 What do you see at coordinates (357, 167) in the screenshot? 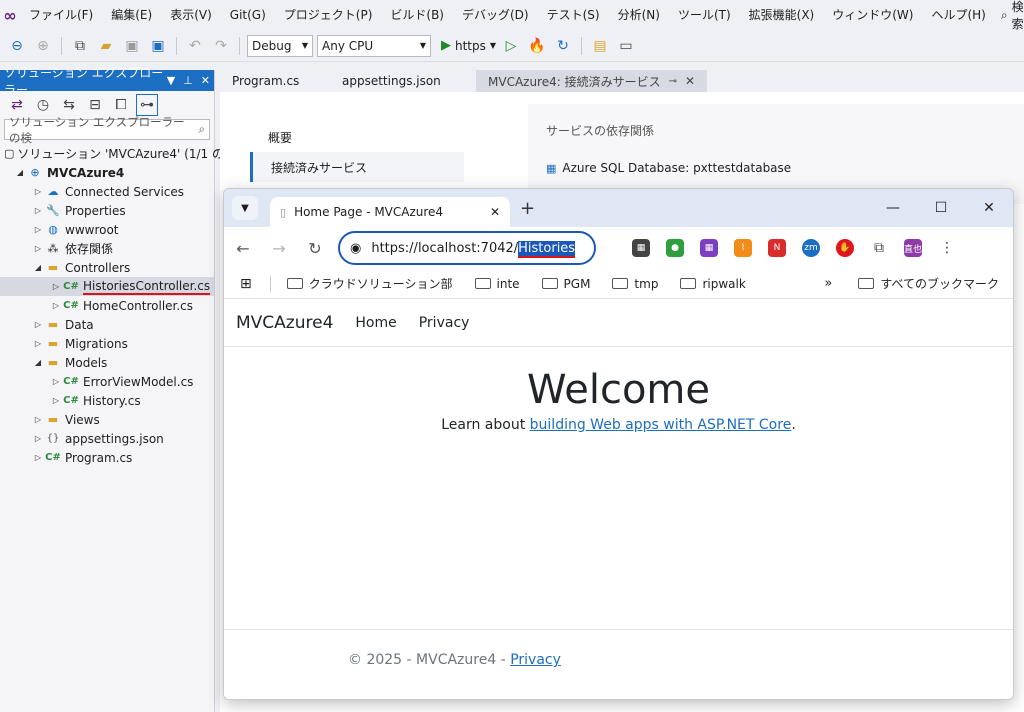
I see `nav-connected-services: 接続済みサービス` at bounding box center [357, 167].